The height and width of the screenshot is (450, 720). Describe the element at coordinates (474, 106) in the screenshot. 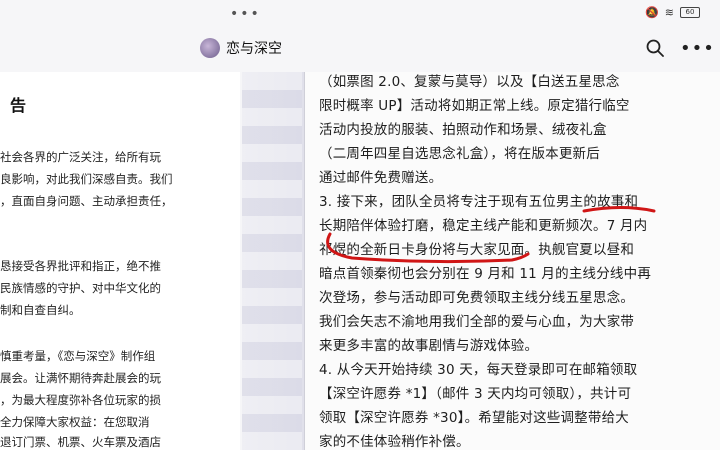

I see `doc-line: 限时概率 UP】活动将如期正常上线。原定猎行临空` at that location.